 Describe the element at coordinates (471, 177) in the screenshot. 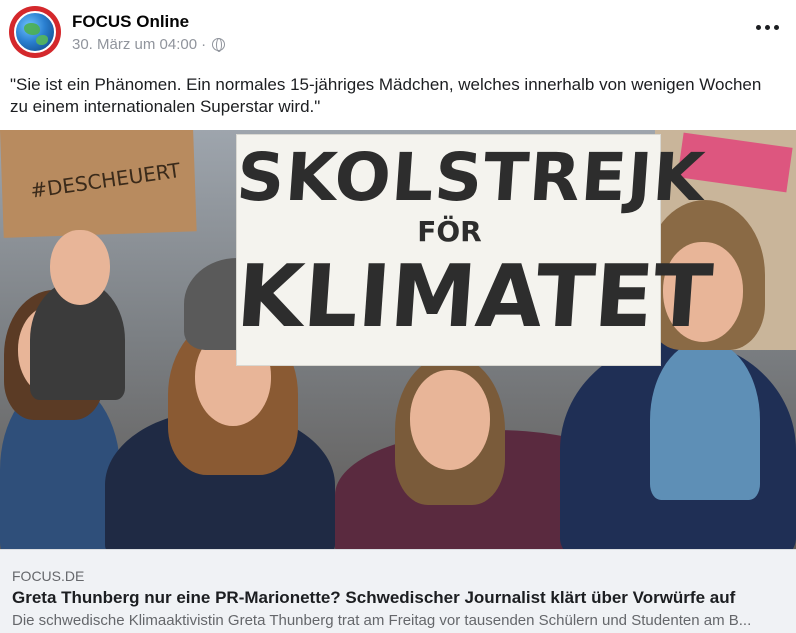

I see `sign-text-skolstrejk: SKOLSTREJK` at that location.